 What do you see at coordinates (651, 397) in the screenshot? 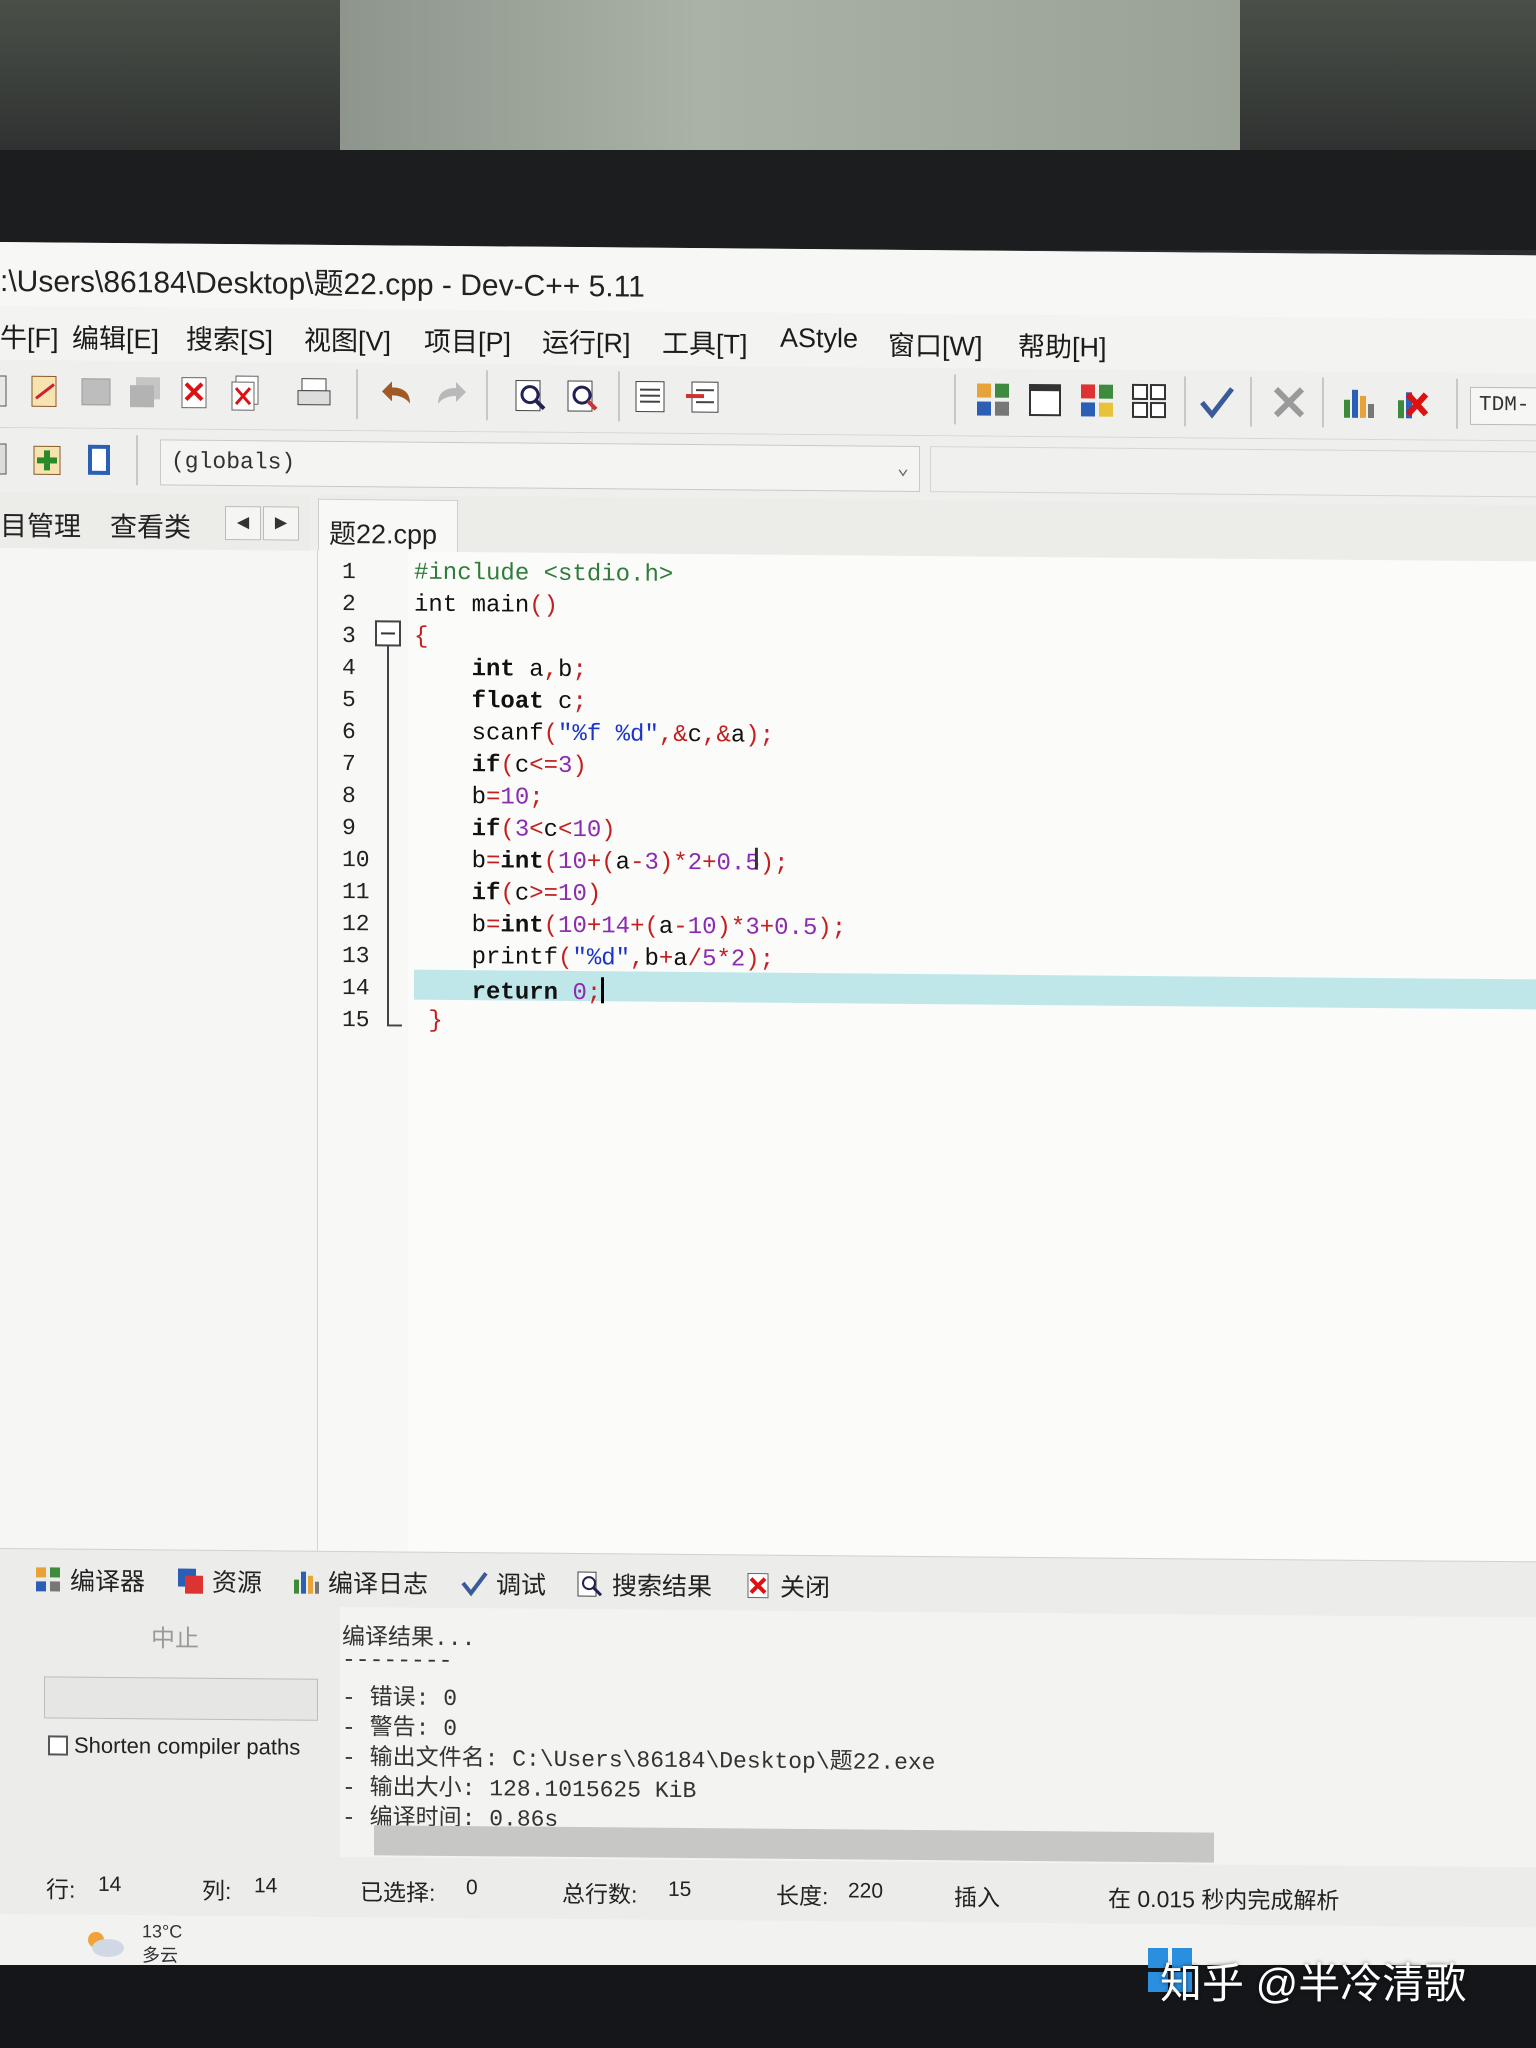
I see `indent-icon` at bounding box center [651, 397].